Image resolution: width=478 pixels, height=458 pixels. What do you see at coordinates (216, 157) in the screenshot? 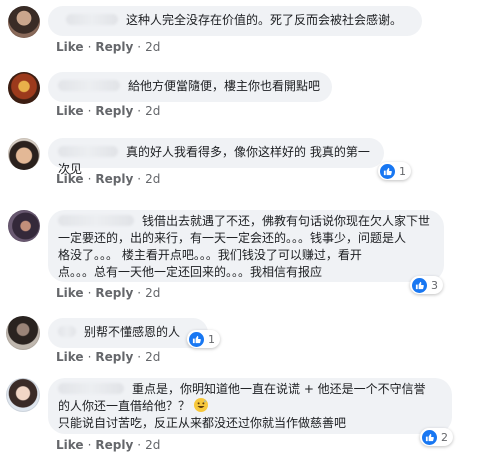
I see `comment-bubble: 真的好人我看得多，像你这样好的 我真的第一次见` at bounding box center [216, 157].